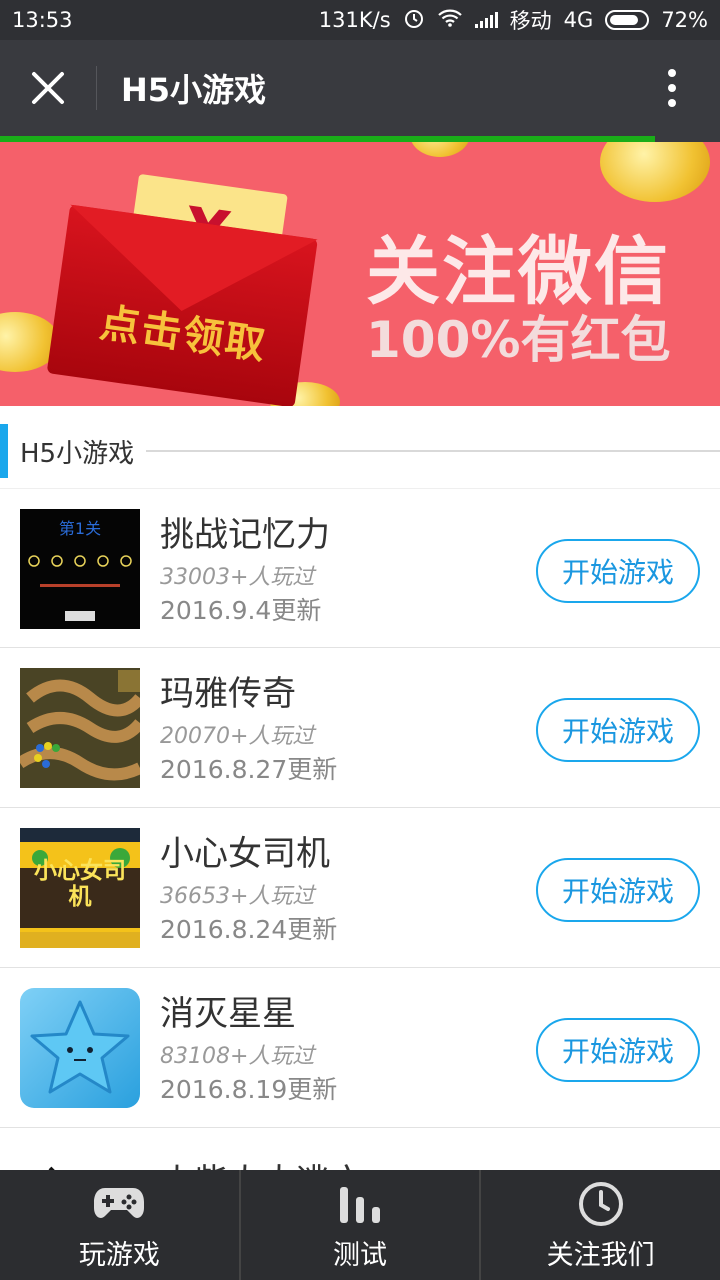 This screenshot has width=720, height=1280. I want to click on battery-icon, so click(627, 20).